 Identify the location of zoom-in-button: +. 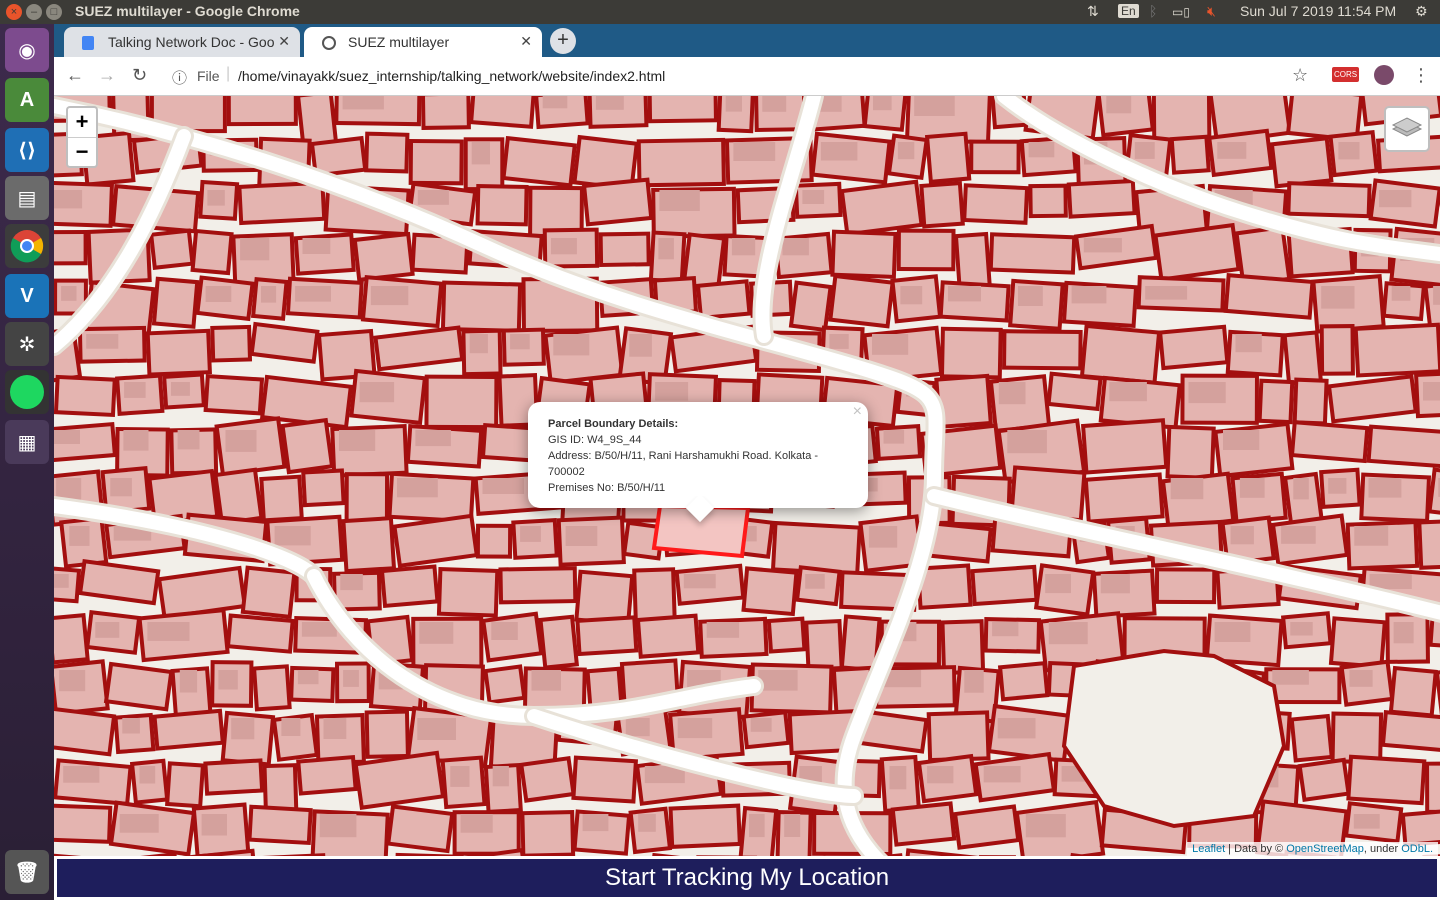
(82, 122).